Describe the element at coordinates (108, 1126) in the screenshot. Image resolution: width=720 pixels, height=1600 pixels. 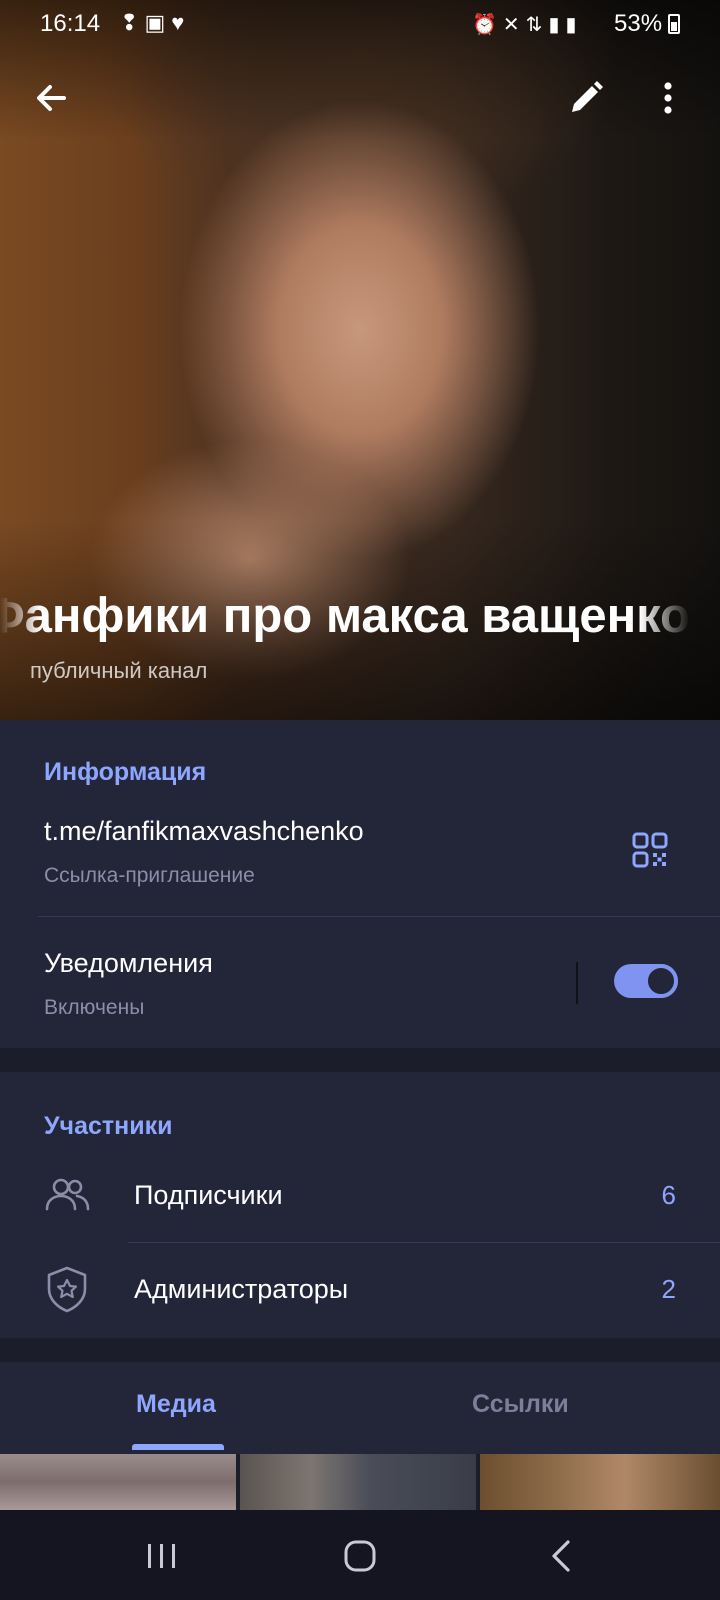
I see `members-section-title: Участники` at that location.